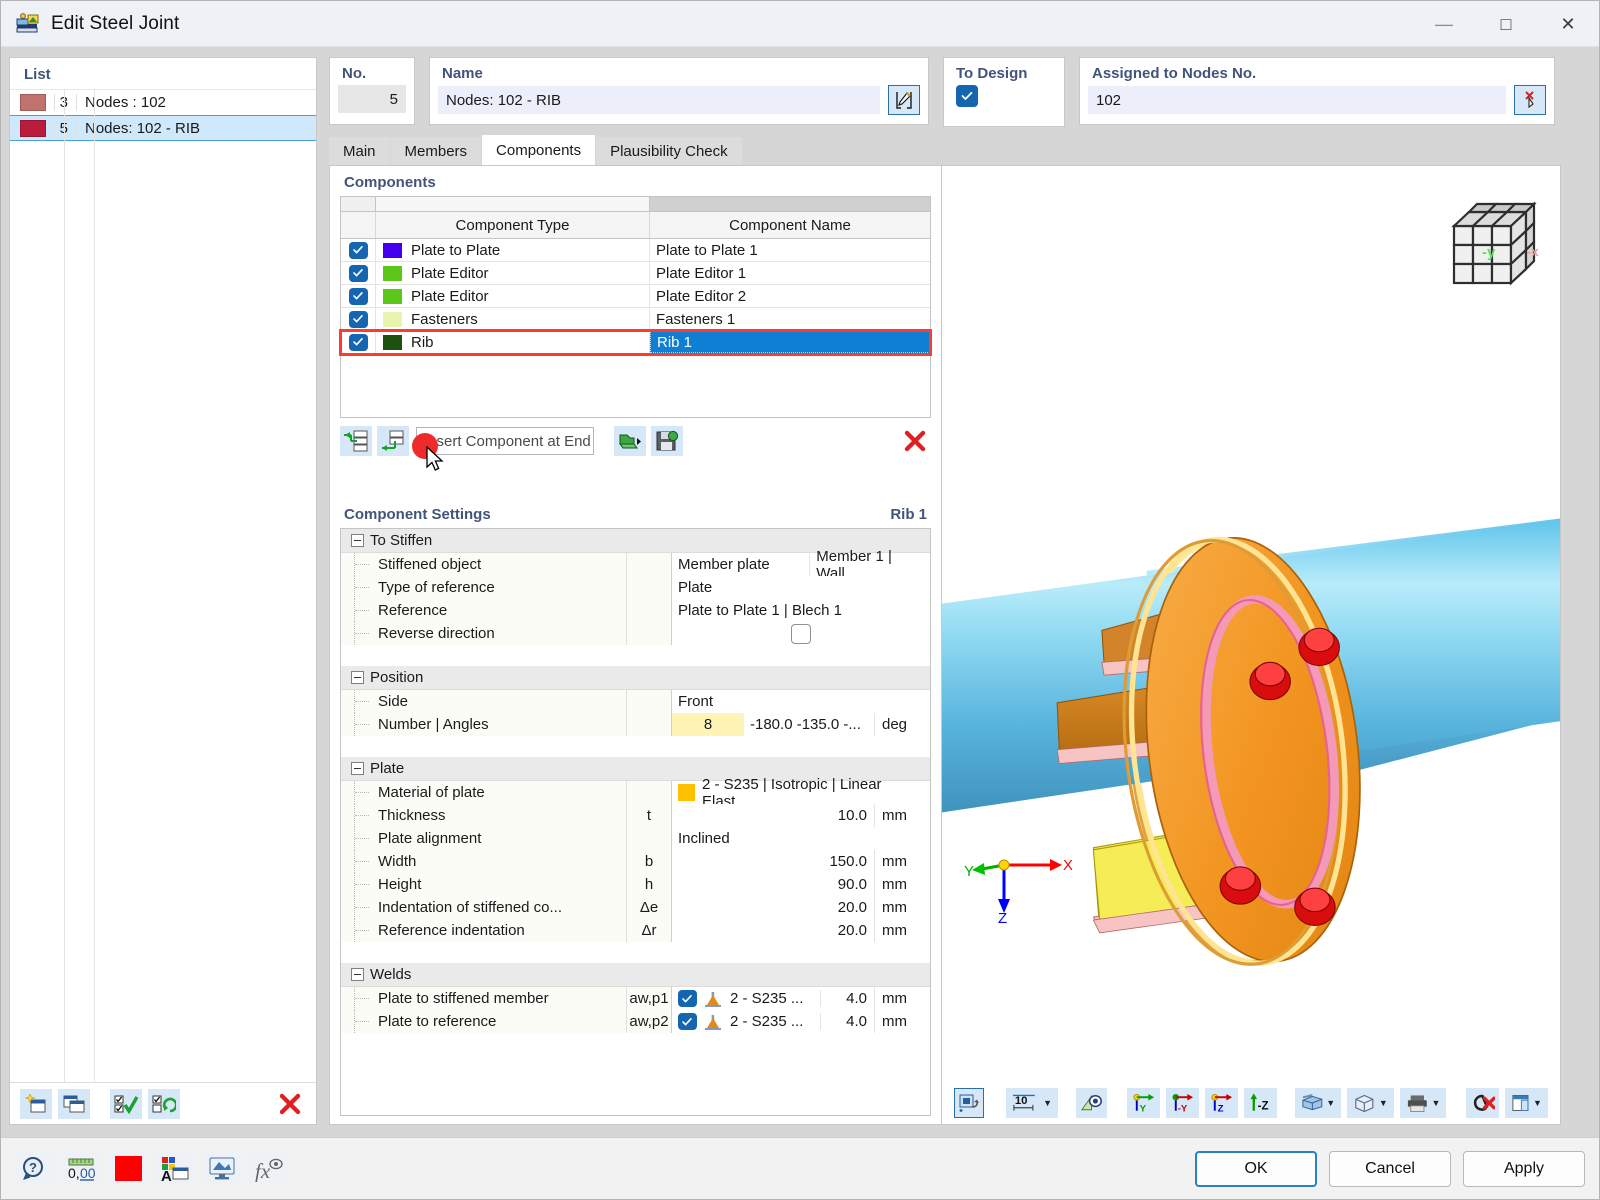  What do you see at coordinates (704, 838) in the screenshot?
I see `property-value: Inclined` at bounding box center [704, 838].